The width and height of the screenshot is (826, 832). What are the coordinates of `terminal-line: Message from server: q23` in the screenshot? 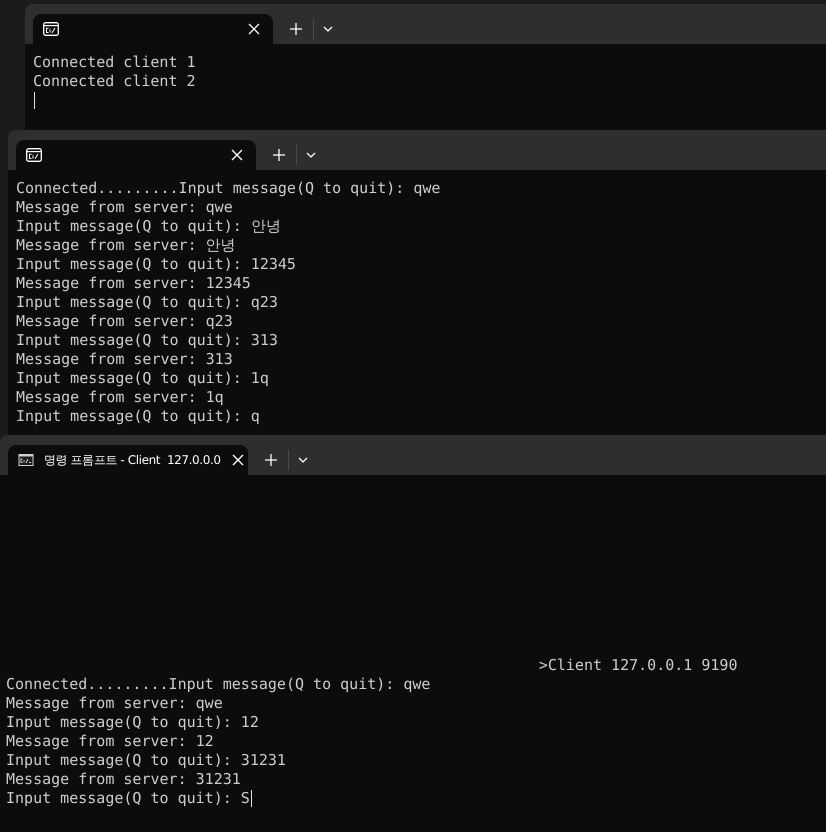 It's located at (124, 321).